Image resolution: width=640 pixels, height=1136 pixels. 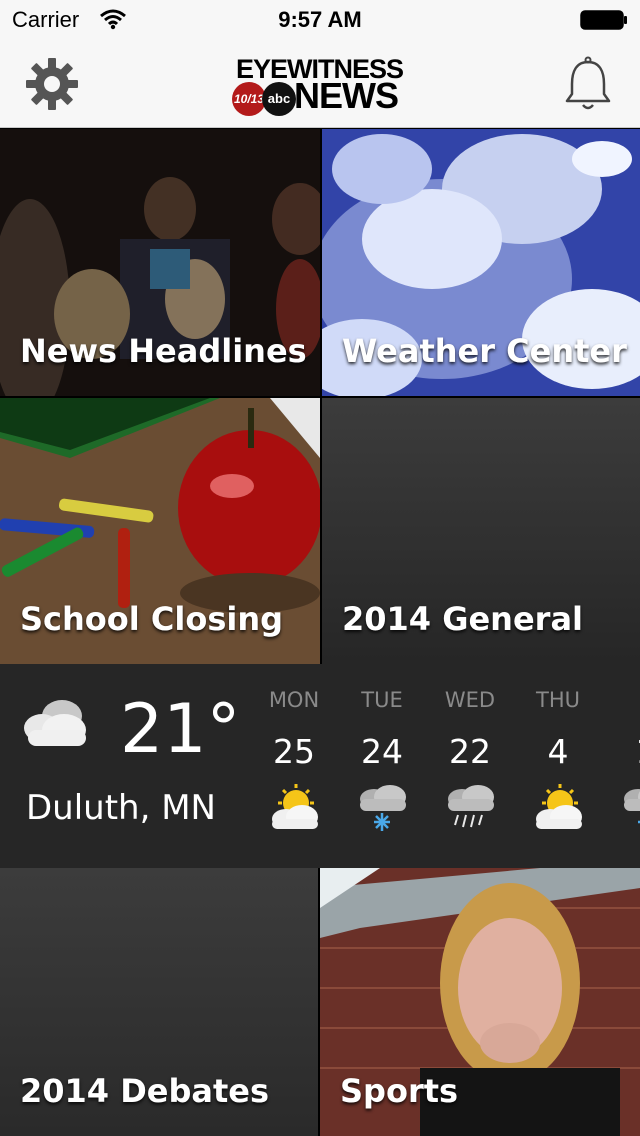 I want to click on station-logo: EYEWITNESS 10/13 abc NEWS, so click(x=320, y=85).